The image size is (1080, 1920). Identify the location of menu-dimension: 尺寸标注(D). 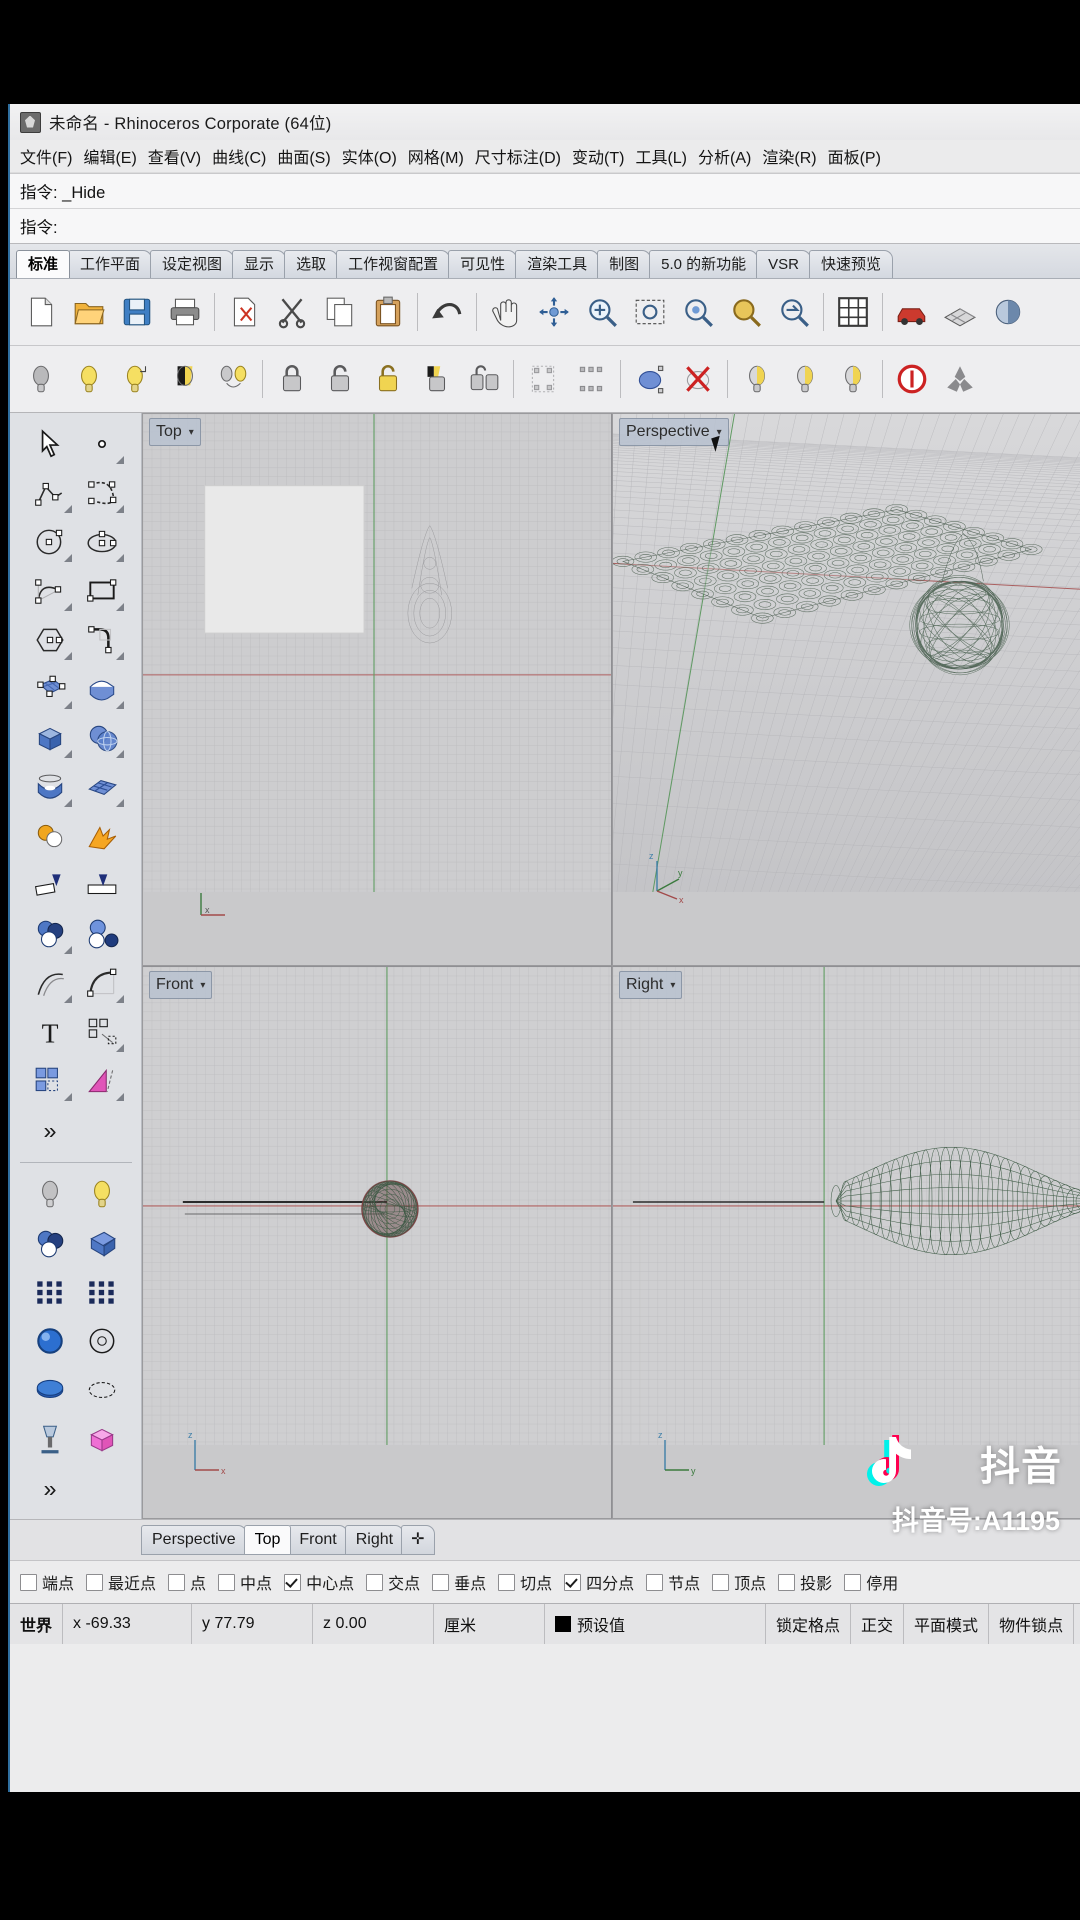
(523, 156).